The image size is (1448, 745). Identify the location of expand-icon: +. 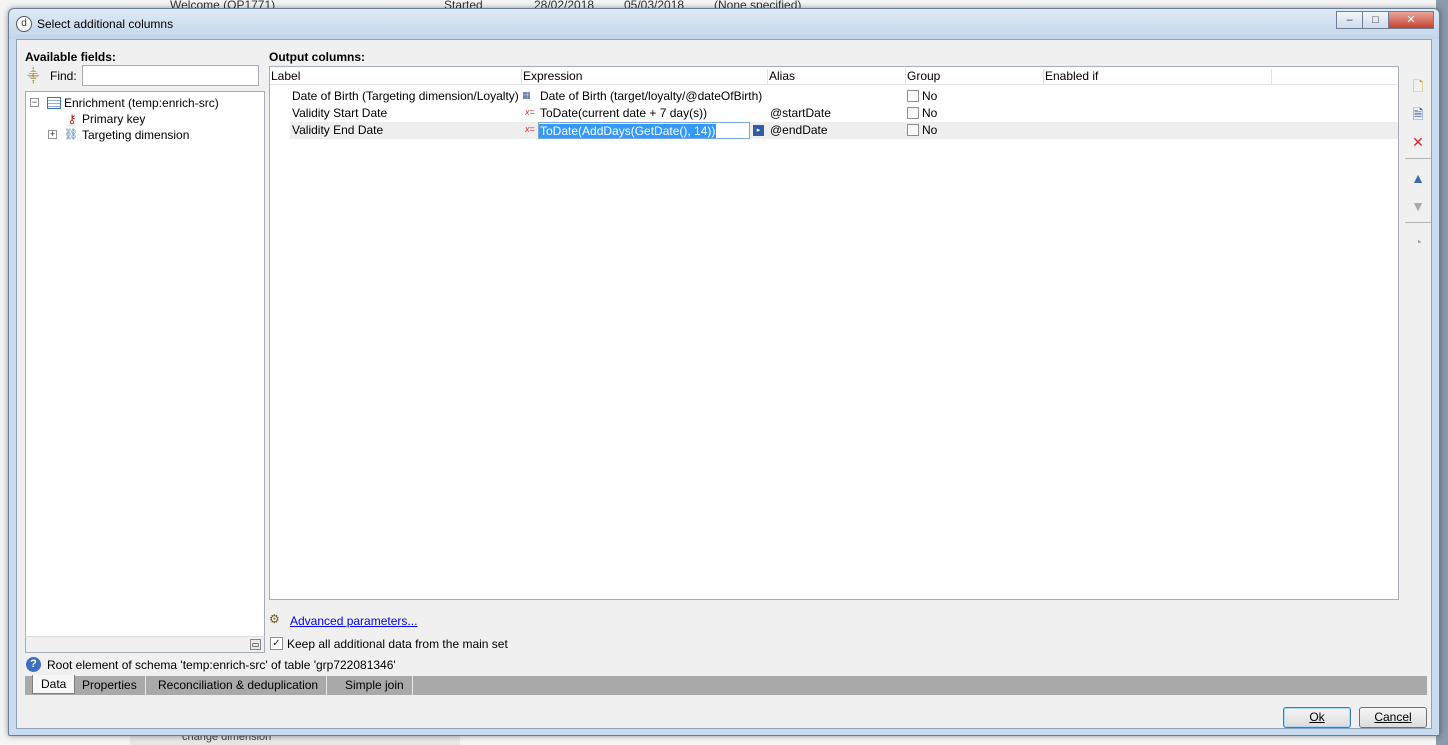
(52, 134).